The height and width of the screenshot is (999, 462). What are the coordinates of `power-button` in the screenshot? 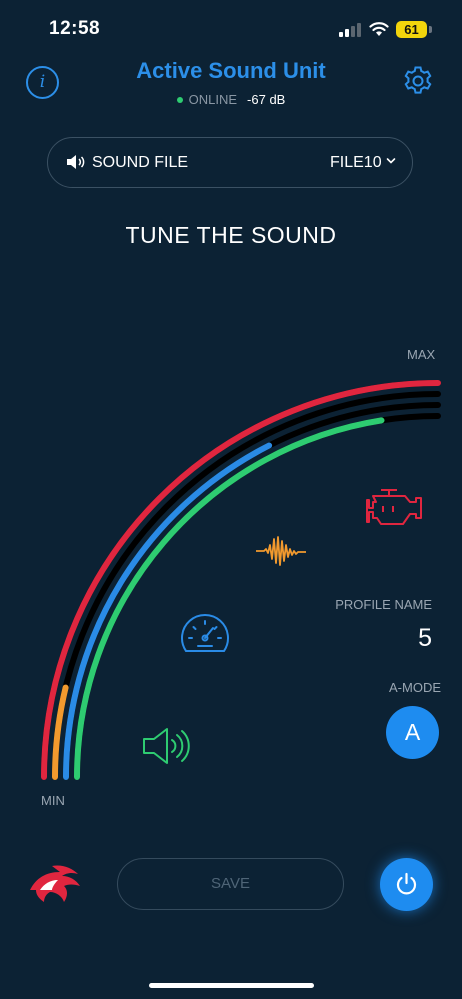 It's located at (406, 884).